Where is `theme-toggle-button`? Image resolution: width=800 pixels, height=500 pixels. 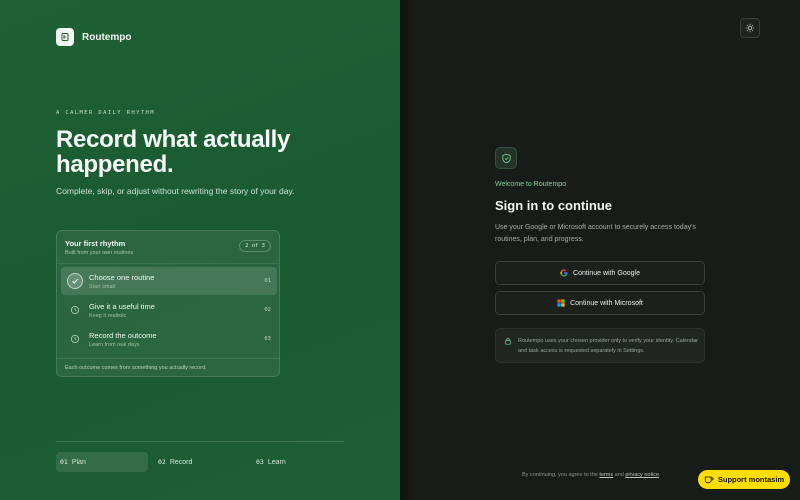
theme-toggle-button is located at coordinates (750, 28).